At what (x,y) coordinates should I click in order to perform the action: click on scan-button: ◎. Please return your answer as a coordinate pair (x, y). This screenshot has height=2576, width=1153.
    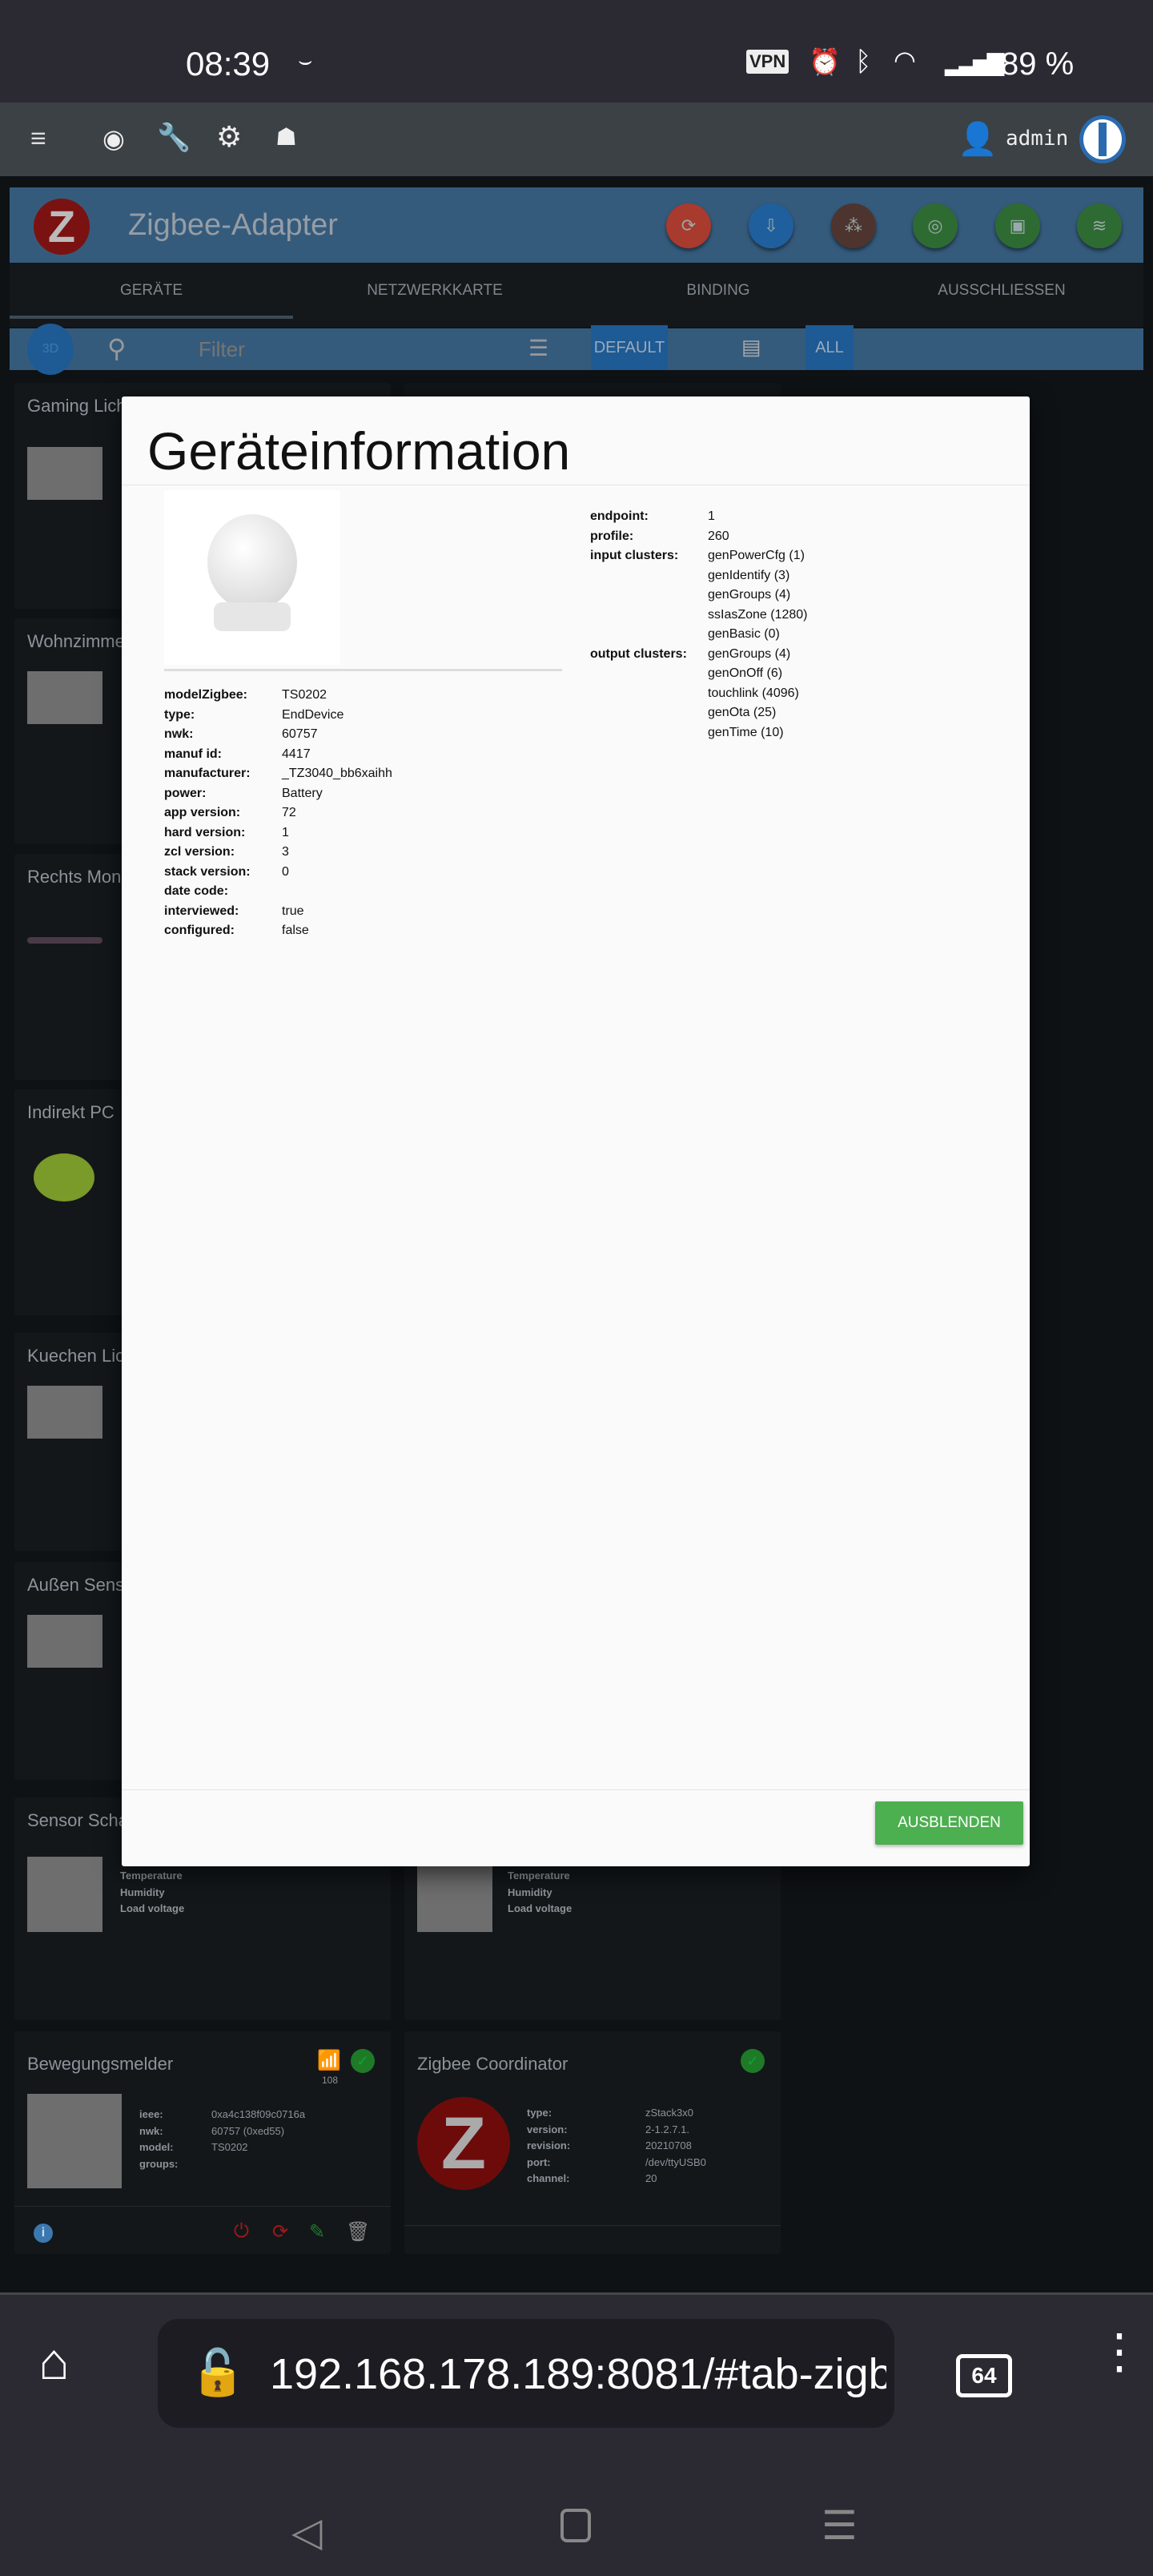
    Looking at the image, I should click on (935, 225).